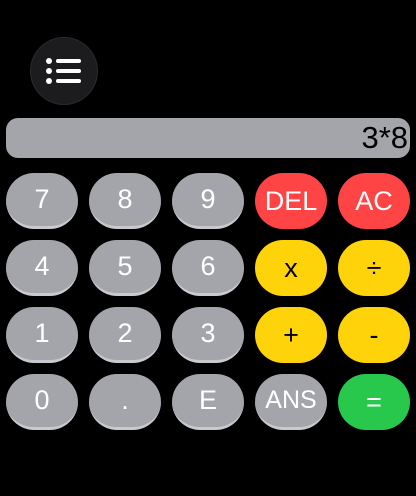 The height and width of the screenshot is (496, 416). Describe the element at coordinates (374, 335) in the screenshot. I see `minus-button: -` at that location.